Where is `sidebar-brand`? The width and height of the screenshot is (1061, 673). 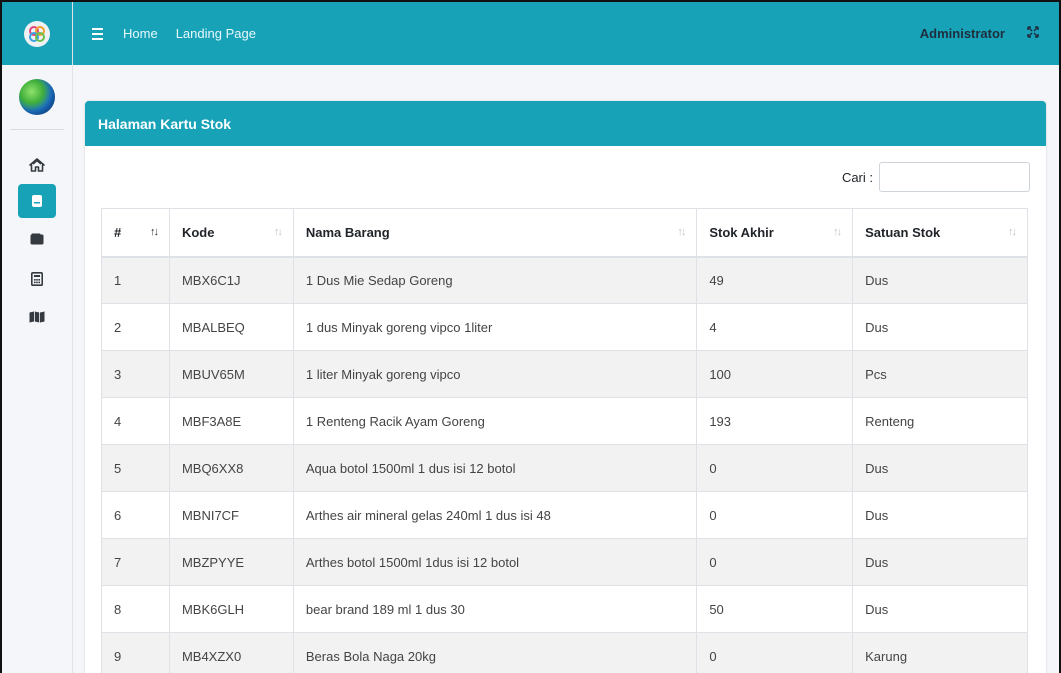
sidebar-brand is located at coordinates (37, 33).